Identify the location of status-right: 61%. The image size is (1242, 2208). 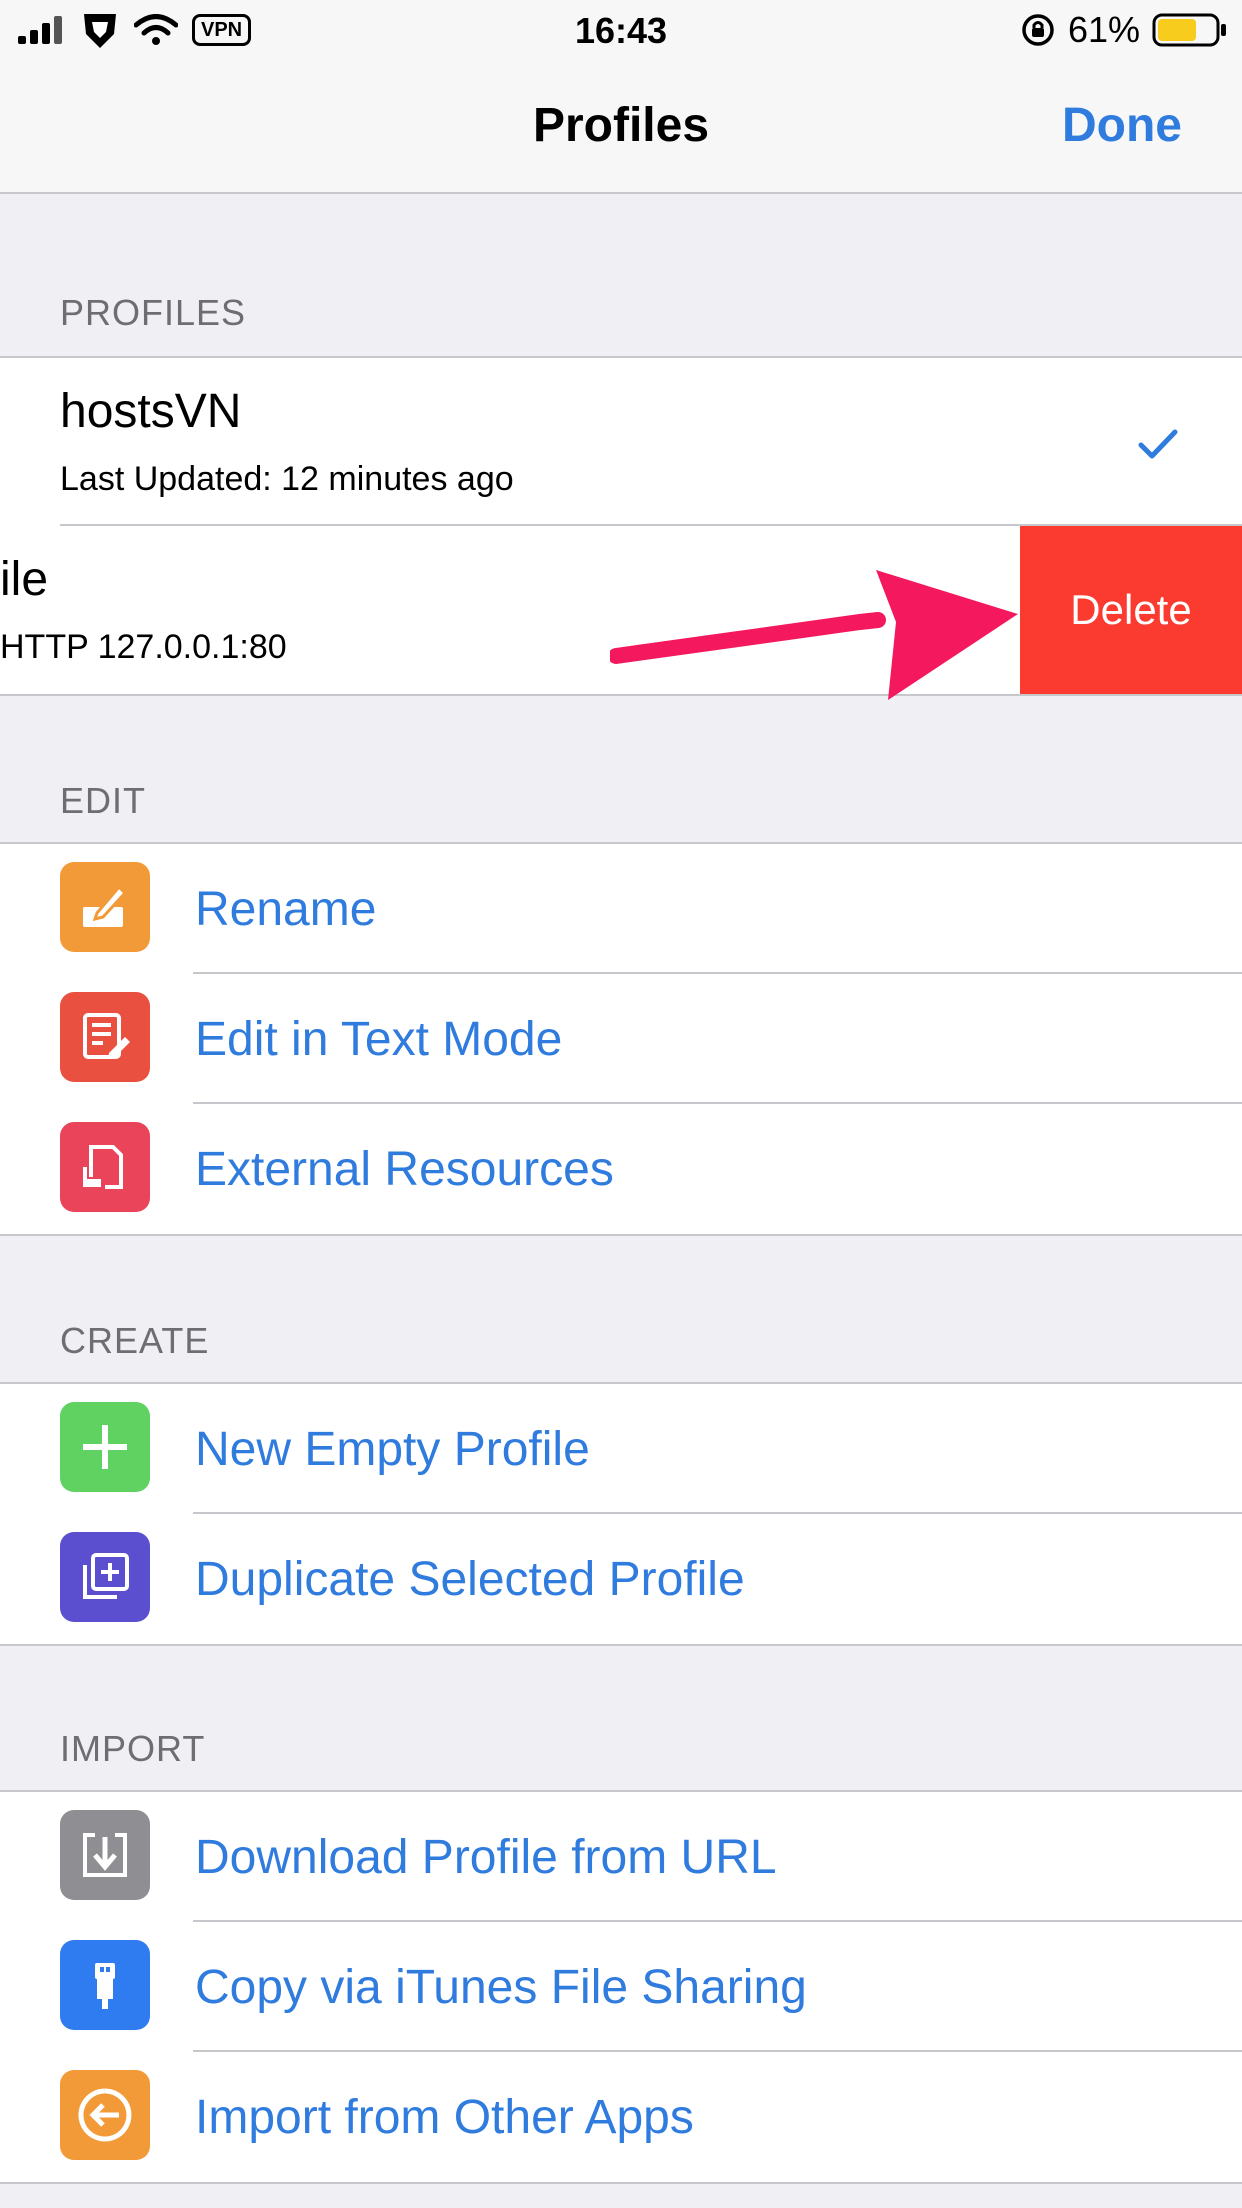
(1124, 30).